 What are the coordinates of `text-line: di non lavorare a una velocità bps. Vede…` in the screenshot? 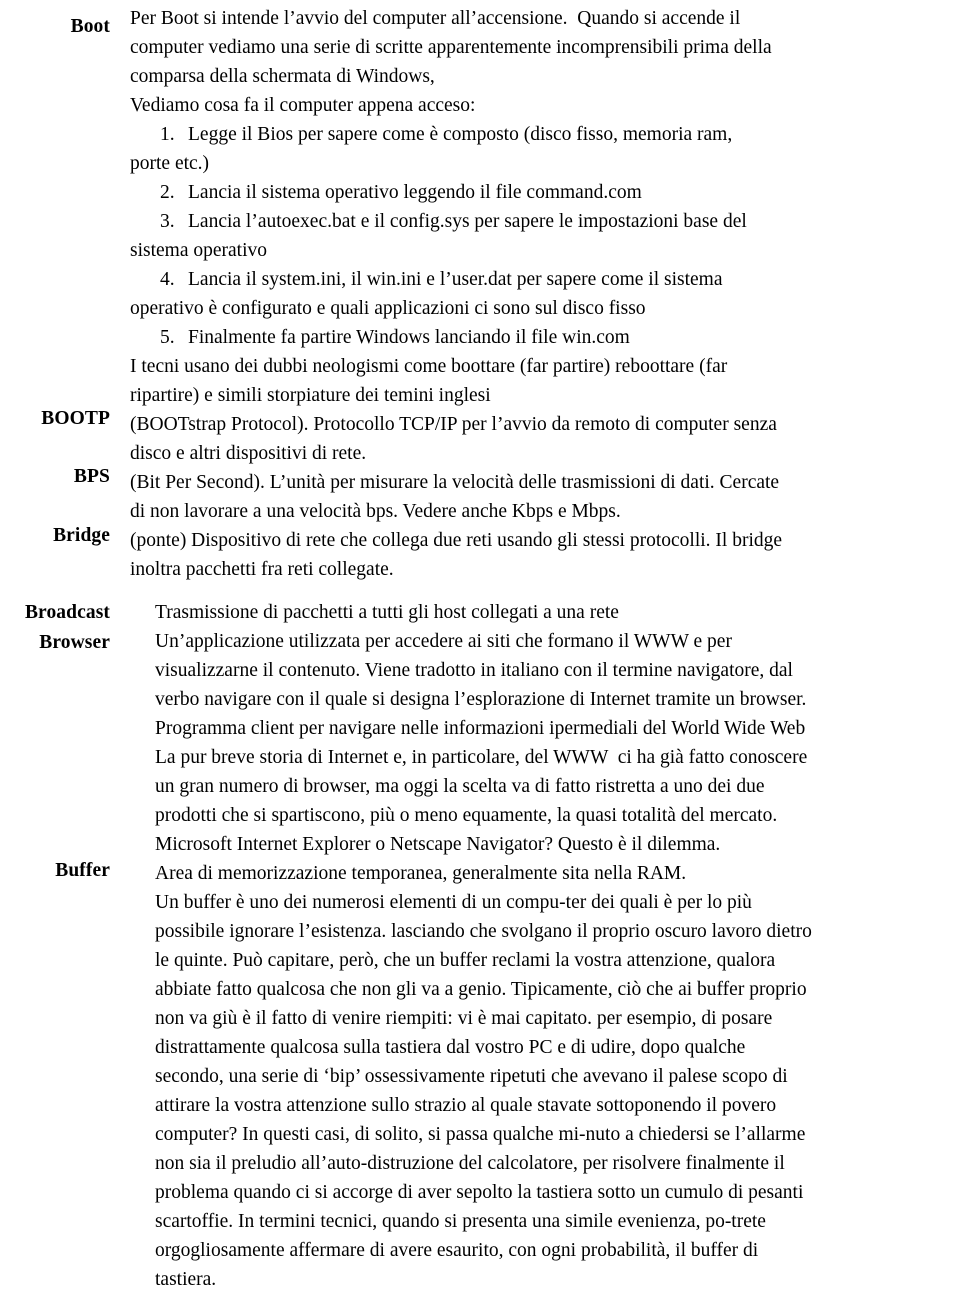 It's located at (375, 511).